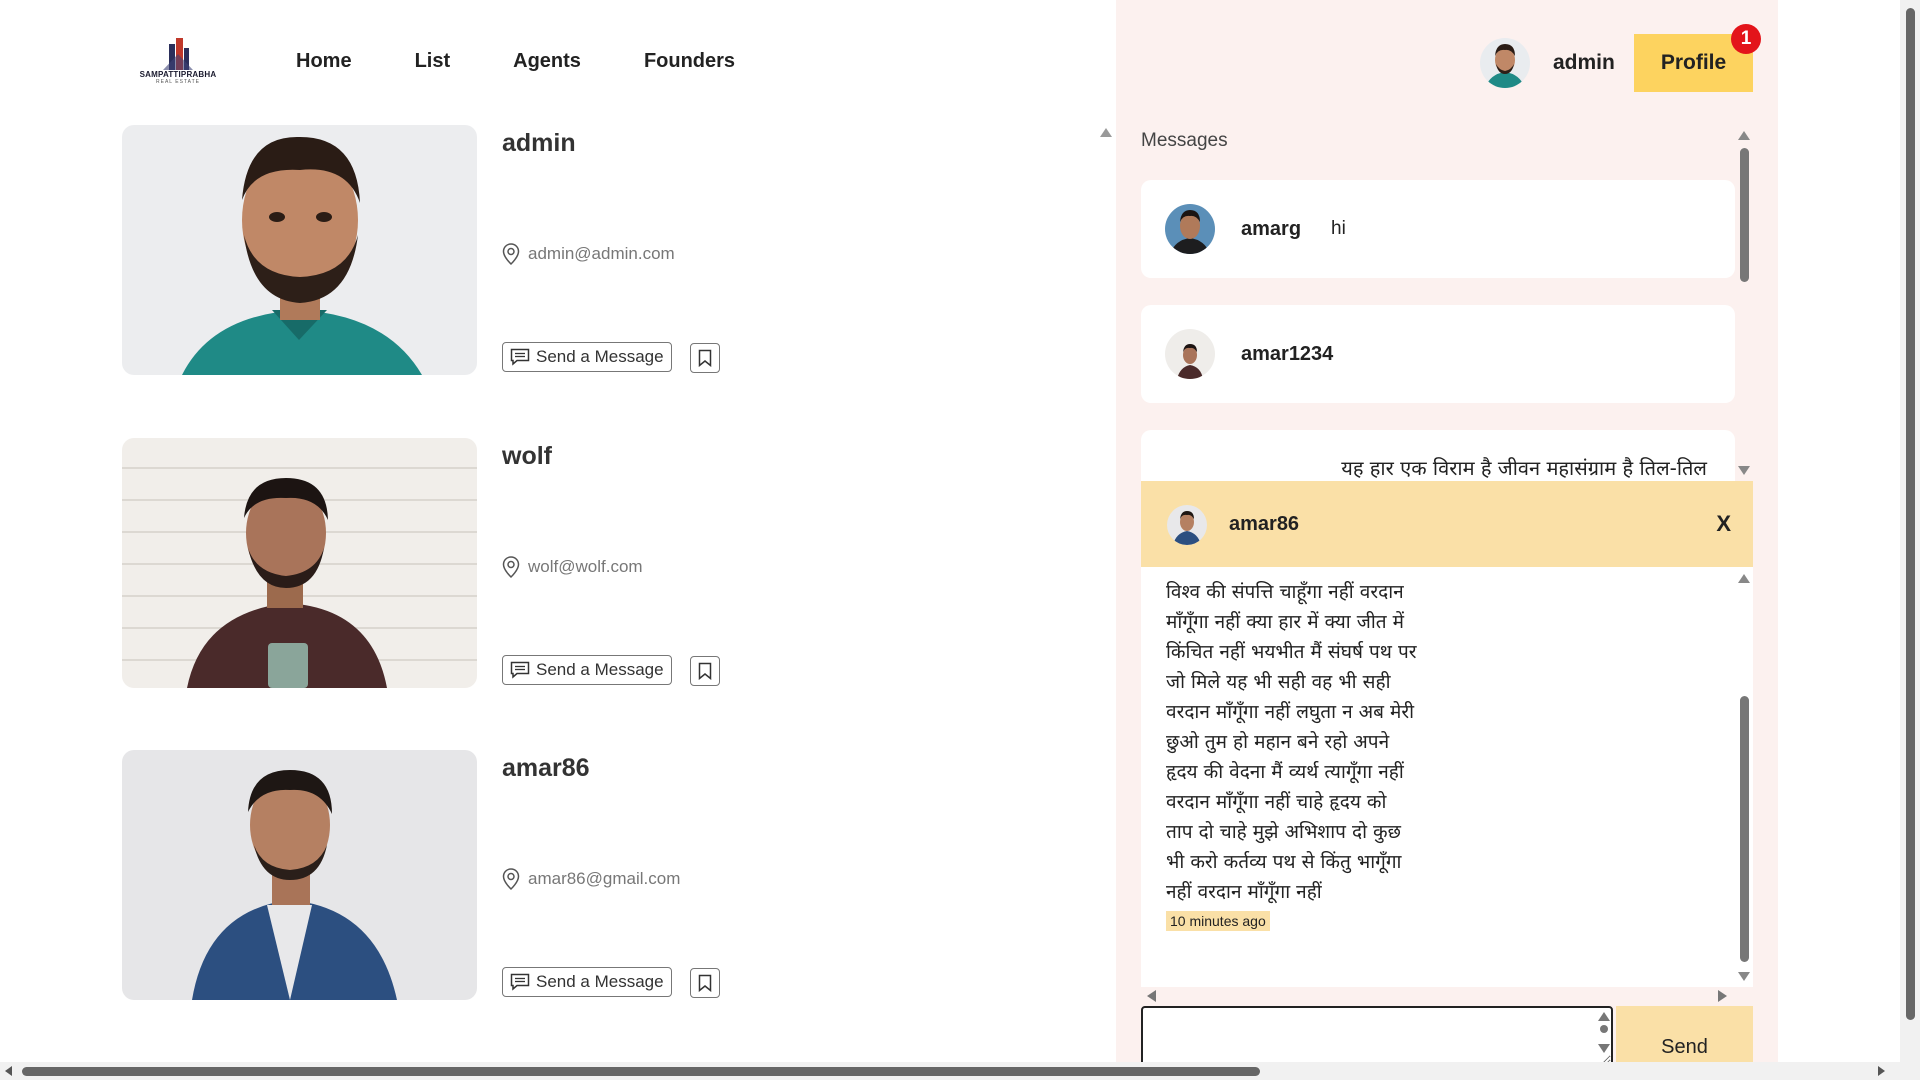 The image size is (1920, 1080). I want to click on brand-name: SAMPATTIPRABHA, so click(178, 74).